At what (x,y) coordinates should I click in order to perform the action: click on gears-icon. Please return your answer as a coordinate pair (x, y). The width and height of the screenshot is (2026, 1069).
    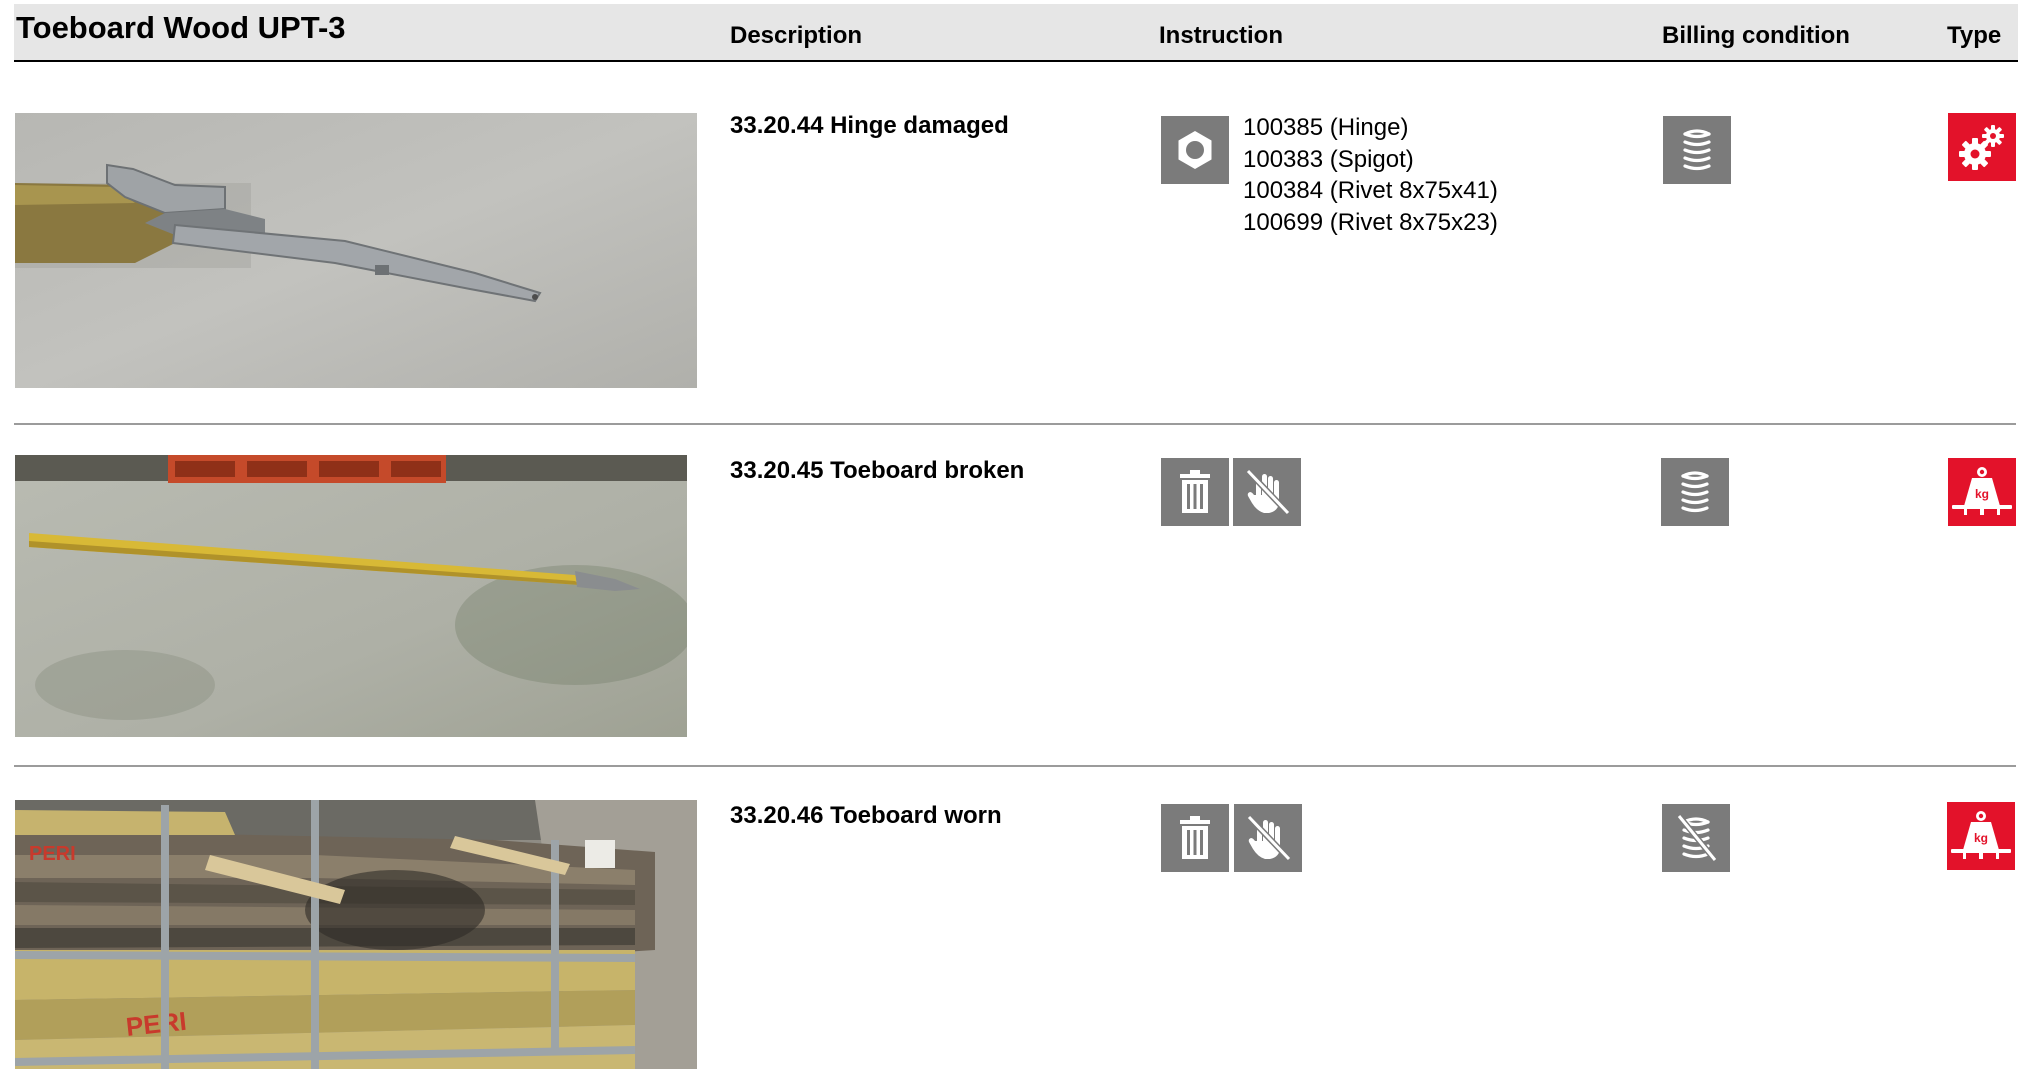
    Looking at the image, I should click on (1982, 147).